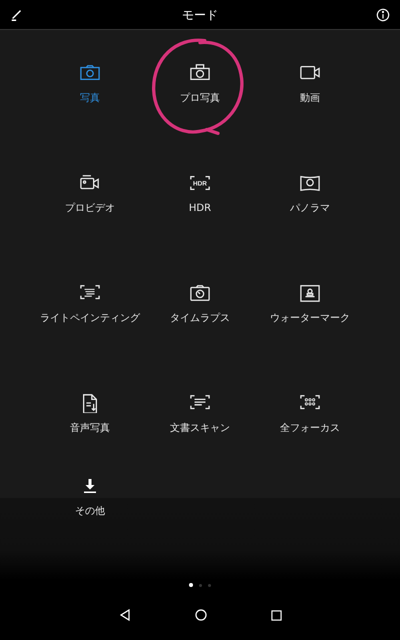 The height and width of the screenshot is (640, 400). What do you see at coordinates (90, 486) in the screenshot?
I see `download-icon` at bounding box center [90, 486].